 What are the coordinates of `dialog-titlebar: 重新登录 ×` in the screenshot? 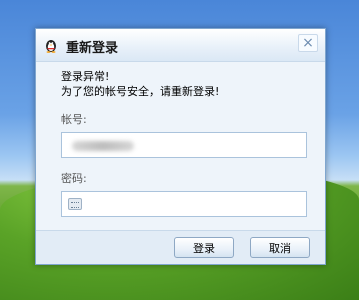 It's located at (180, 45).